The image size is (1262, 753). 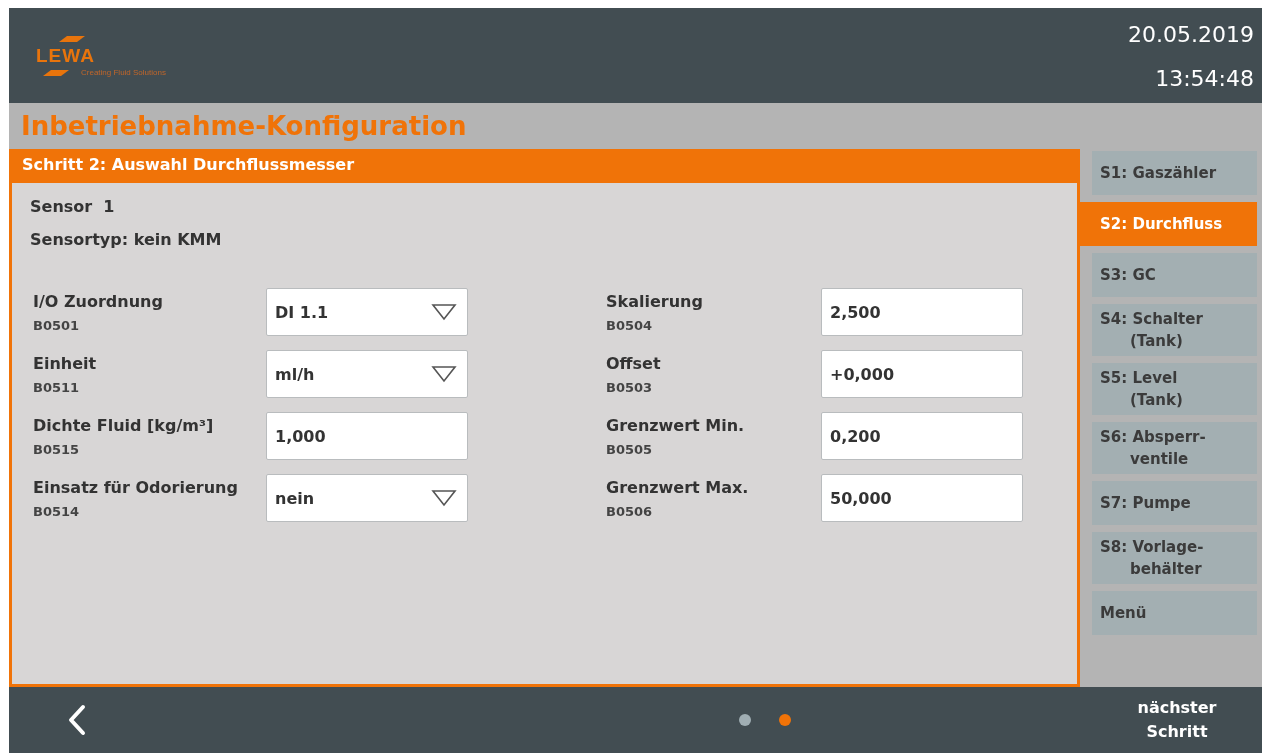 What do you see at coordinates (677, 487) in the screenshot?
I see `field-label: Grenzwert Max.` at bounding box center [677, 487].